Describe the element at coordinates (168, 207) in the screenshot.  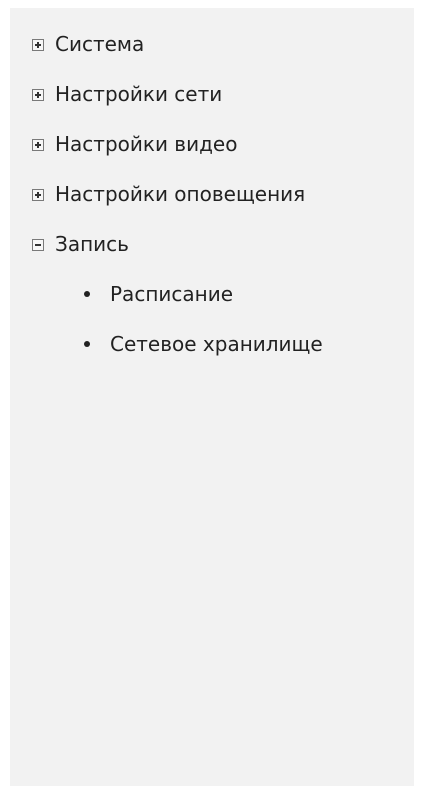
I see `tree-node-alert-settings: Настройки оповещения` at that location.